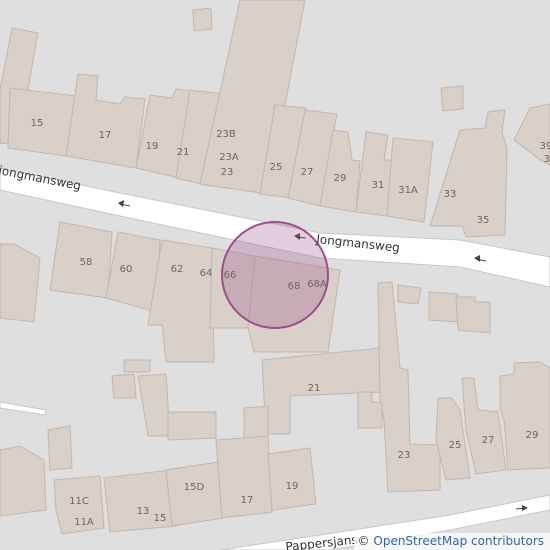 Image resolution: width=550 pixels, height=550 pixels. I want to click on house-number: 33, so click(450, 194).